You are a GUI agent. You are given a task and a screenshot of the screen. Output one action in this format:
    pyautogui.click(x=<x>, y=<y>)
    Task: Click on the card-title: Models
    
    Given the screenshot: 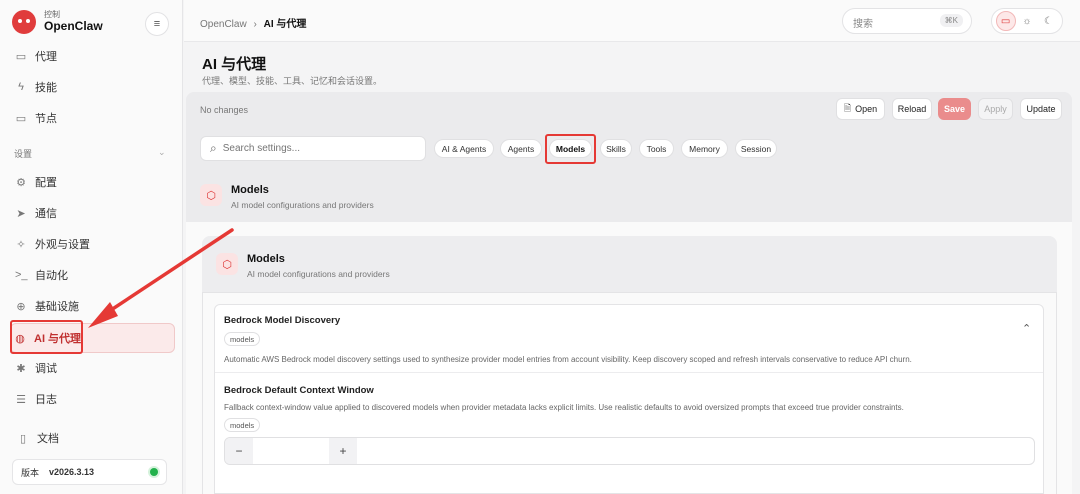 What is the action you would take?
    pyautogui.click(x=266, y=259)
    